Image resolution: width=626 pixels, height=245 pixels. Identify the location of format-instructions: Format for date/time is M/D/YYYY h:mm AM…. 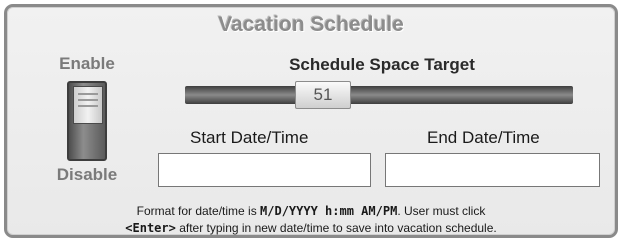
(311, 220).